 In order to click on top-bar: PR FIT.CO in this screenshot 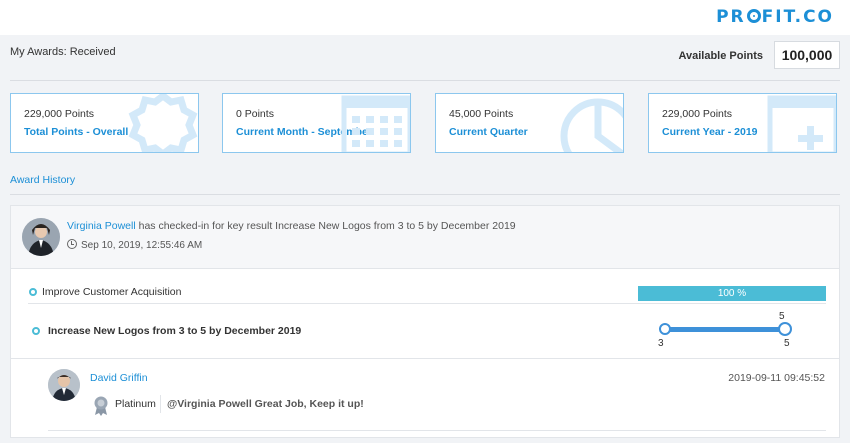, I will do `click(425, 17)`.